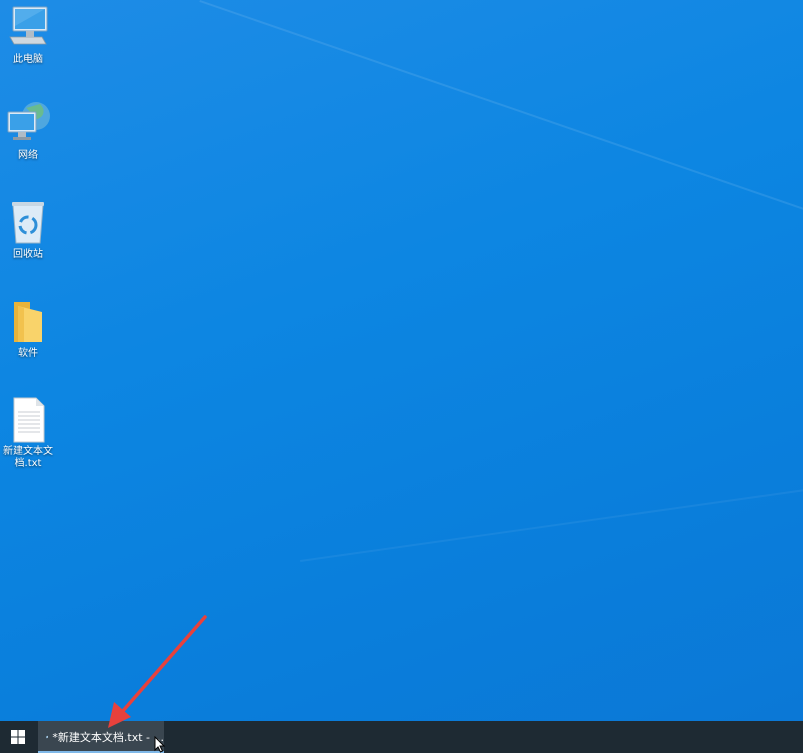 This screenshot has width=803, height=753. I want to click on windows-logo-icon, so click(18, 737).